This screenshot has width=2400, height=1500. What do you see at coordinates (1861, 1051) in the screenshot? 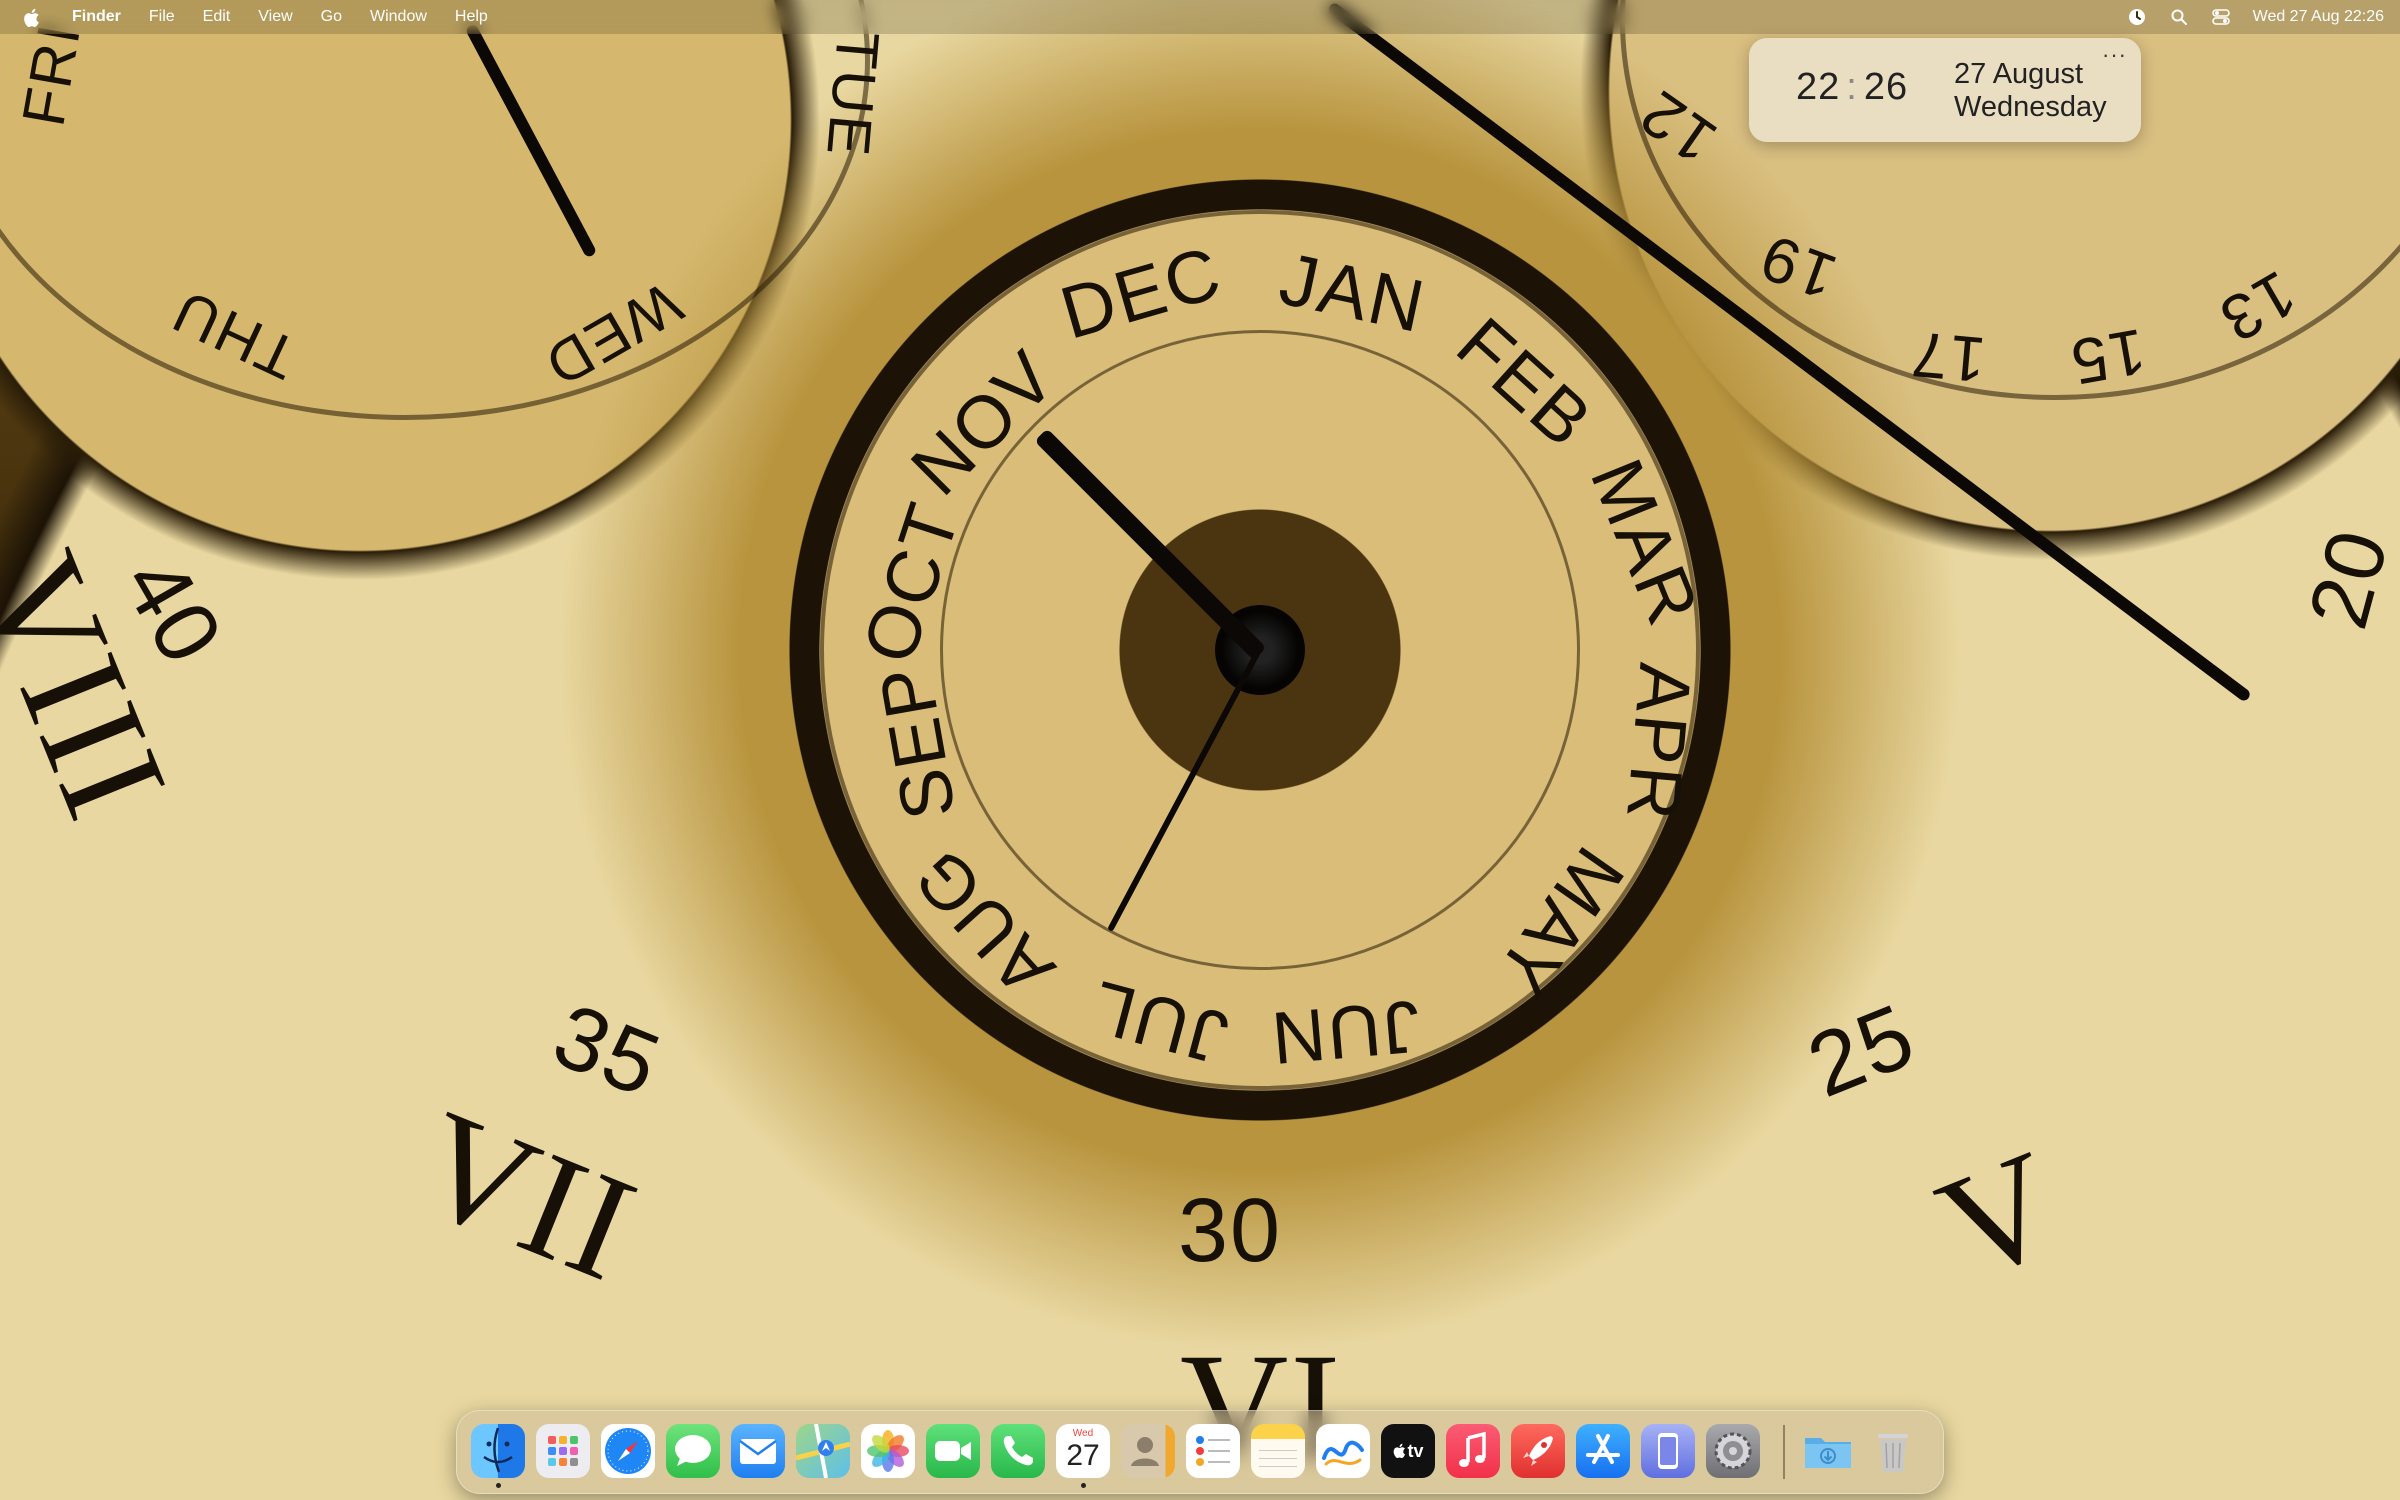
I see `minute-label: 25` at bounding box center [1861, 1051].